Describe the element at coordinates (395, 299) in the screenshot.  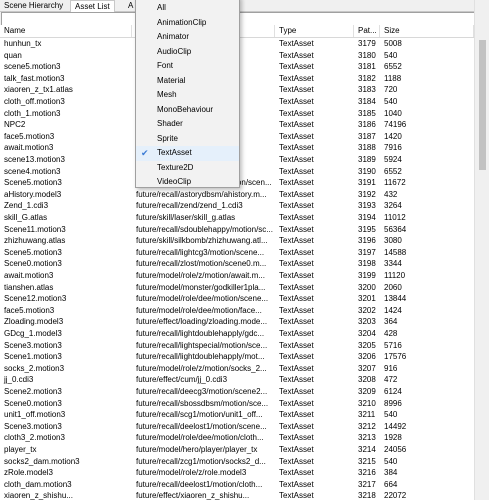
I see `cell-size: 13844` at that location.